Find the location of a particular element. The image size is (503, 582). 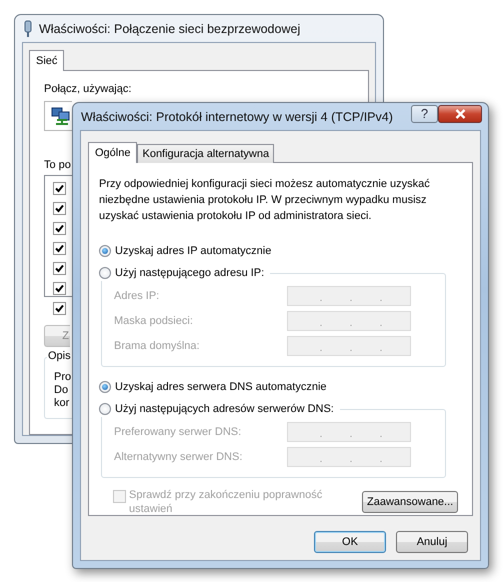

radio-label: Uzyskaj adres serwera DNS automatycznie is located at coordinates (221, 387).